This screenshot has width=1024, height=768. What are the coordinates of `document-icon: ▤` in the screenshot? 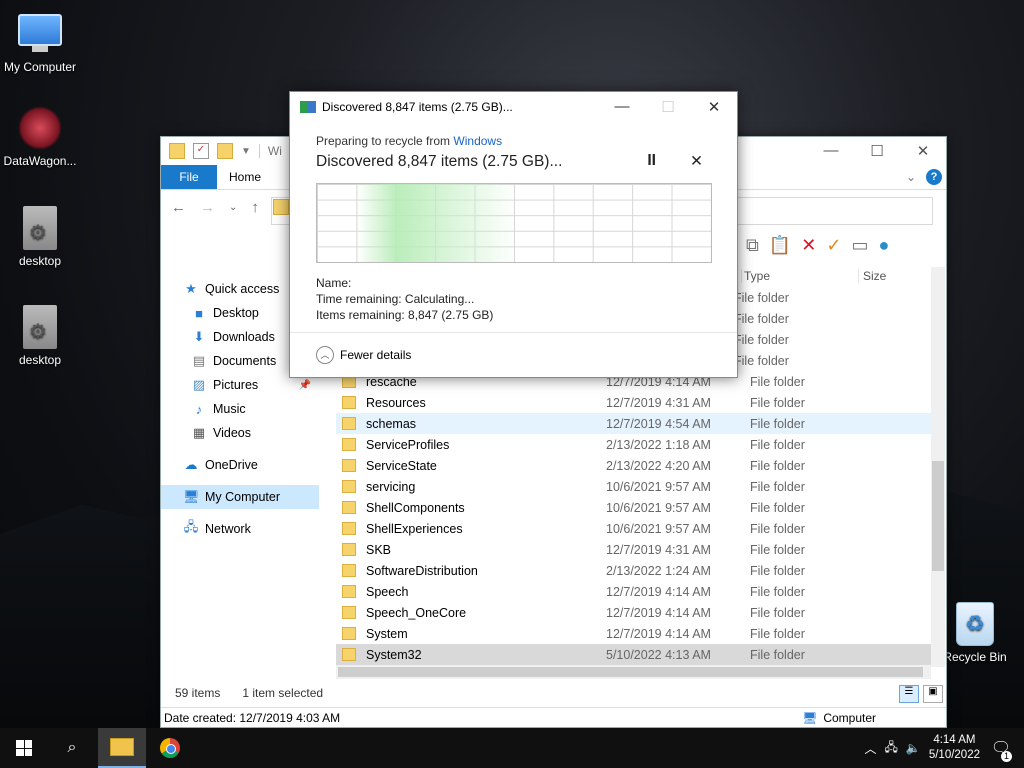 It's located at (199, 360).